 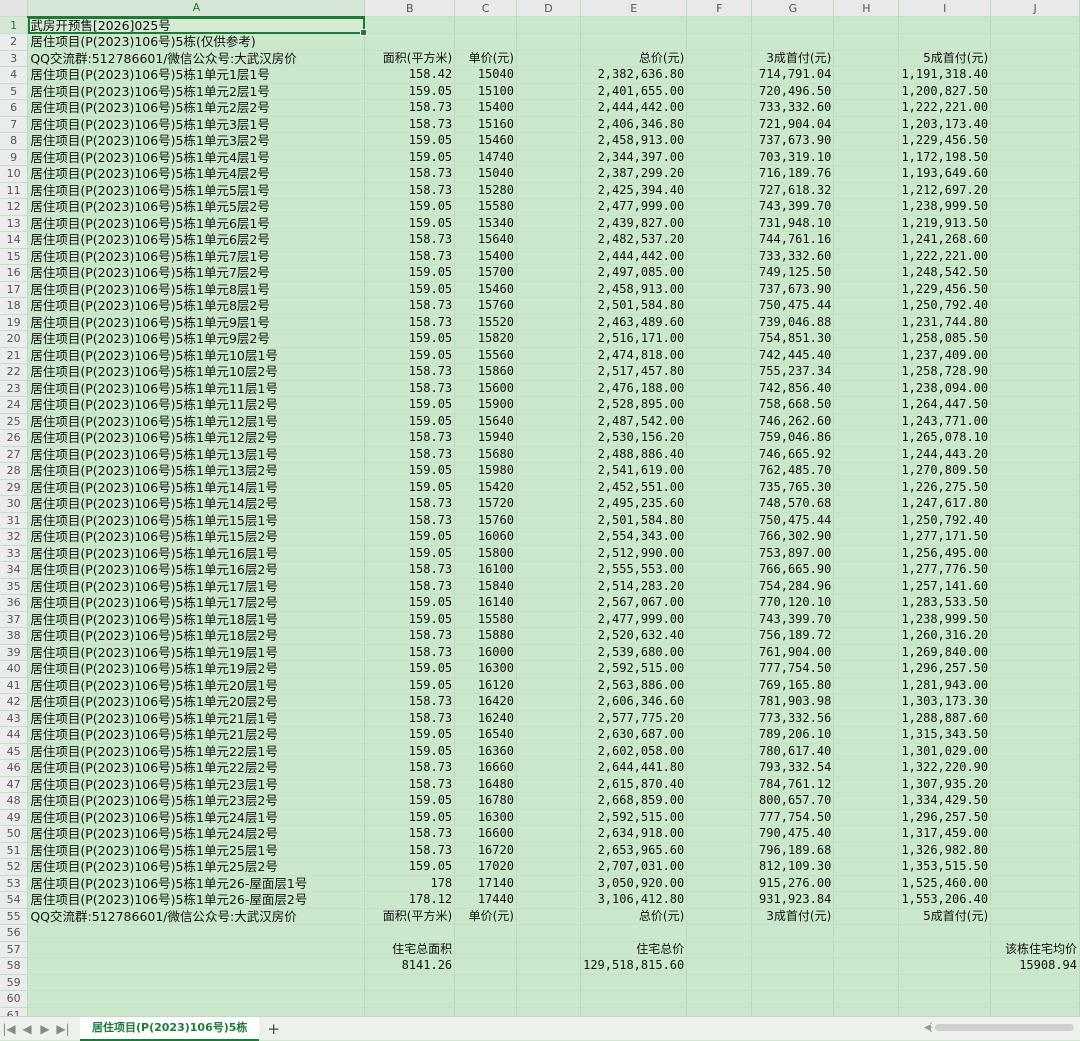 What do you see at coordinates (197, 25) in the screenshot?
I see `active-cell: 武房开预售[2026]025号` at bounding box center [197, 25].